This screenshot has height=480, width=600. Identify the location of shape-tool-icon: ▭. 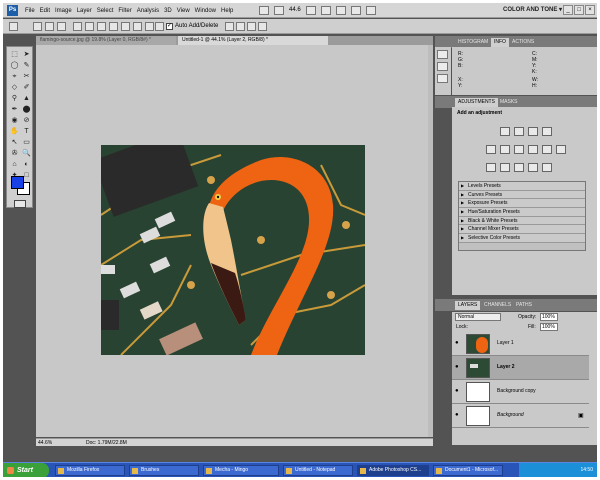
(26, 143).